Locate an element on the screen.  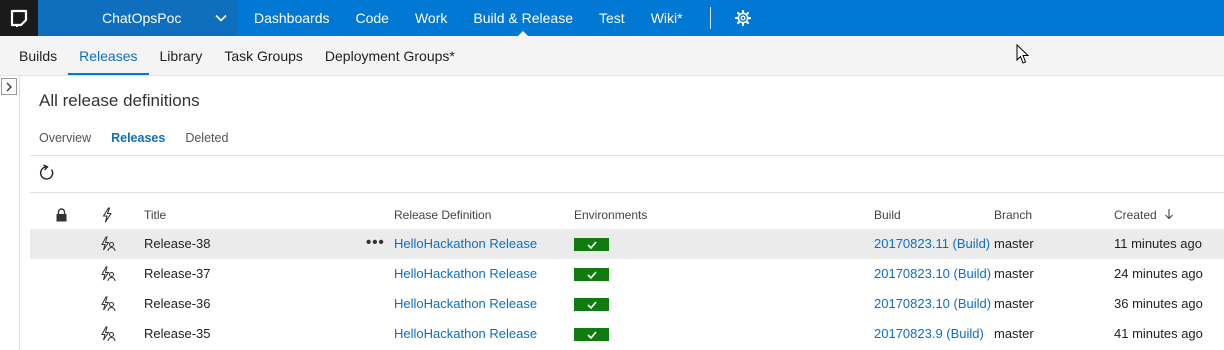
chevron-down-icon is located at coordinates (221, 18).